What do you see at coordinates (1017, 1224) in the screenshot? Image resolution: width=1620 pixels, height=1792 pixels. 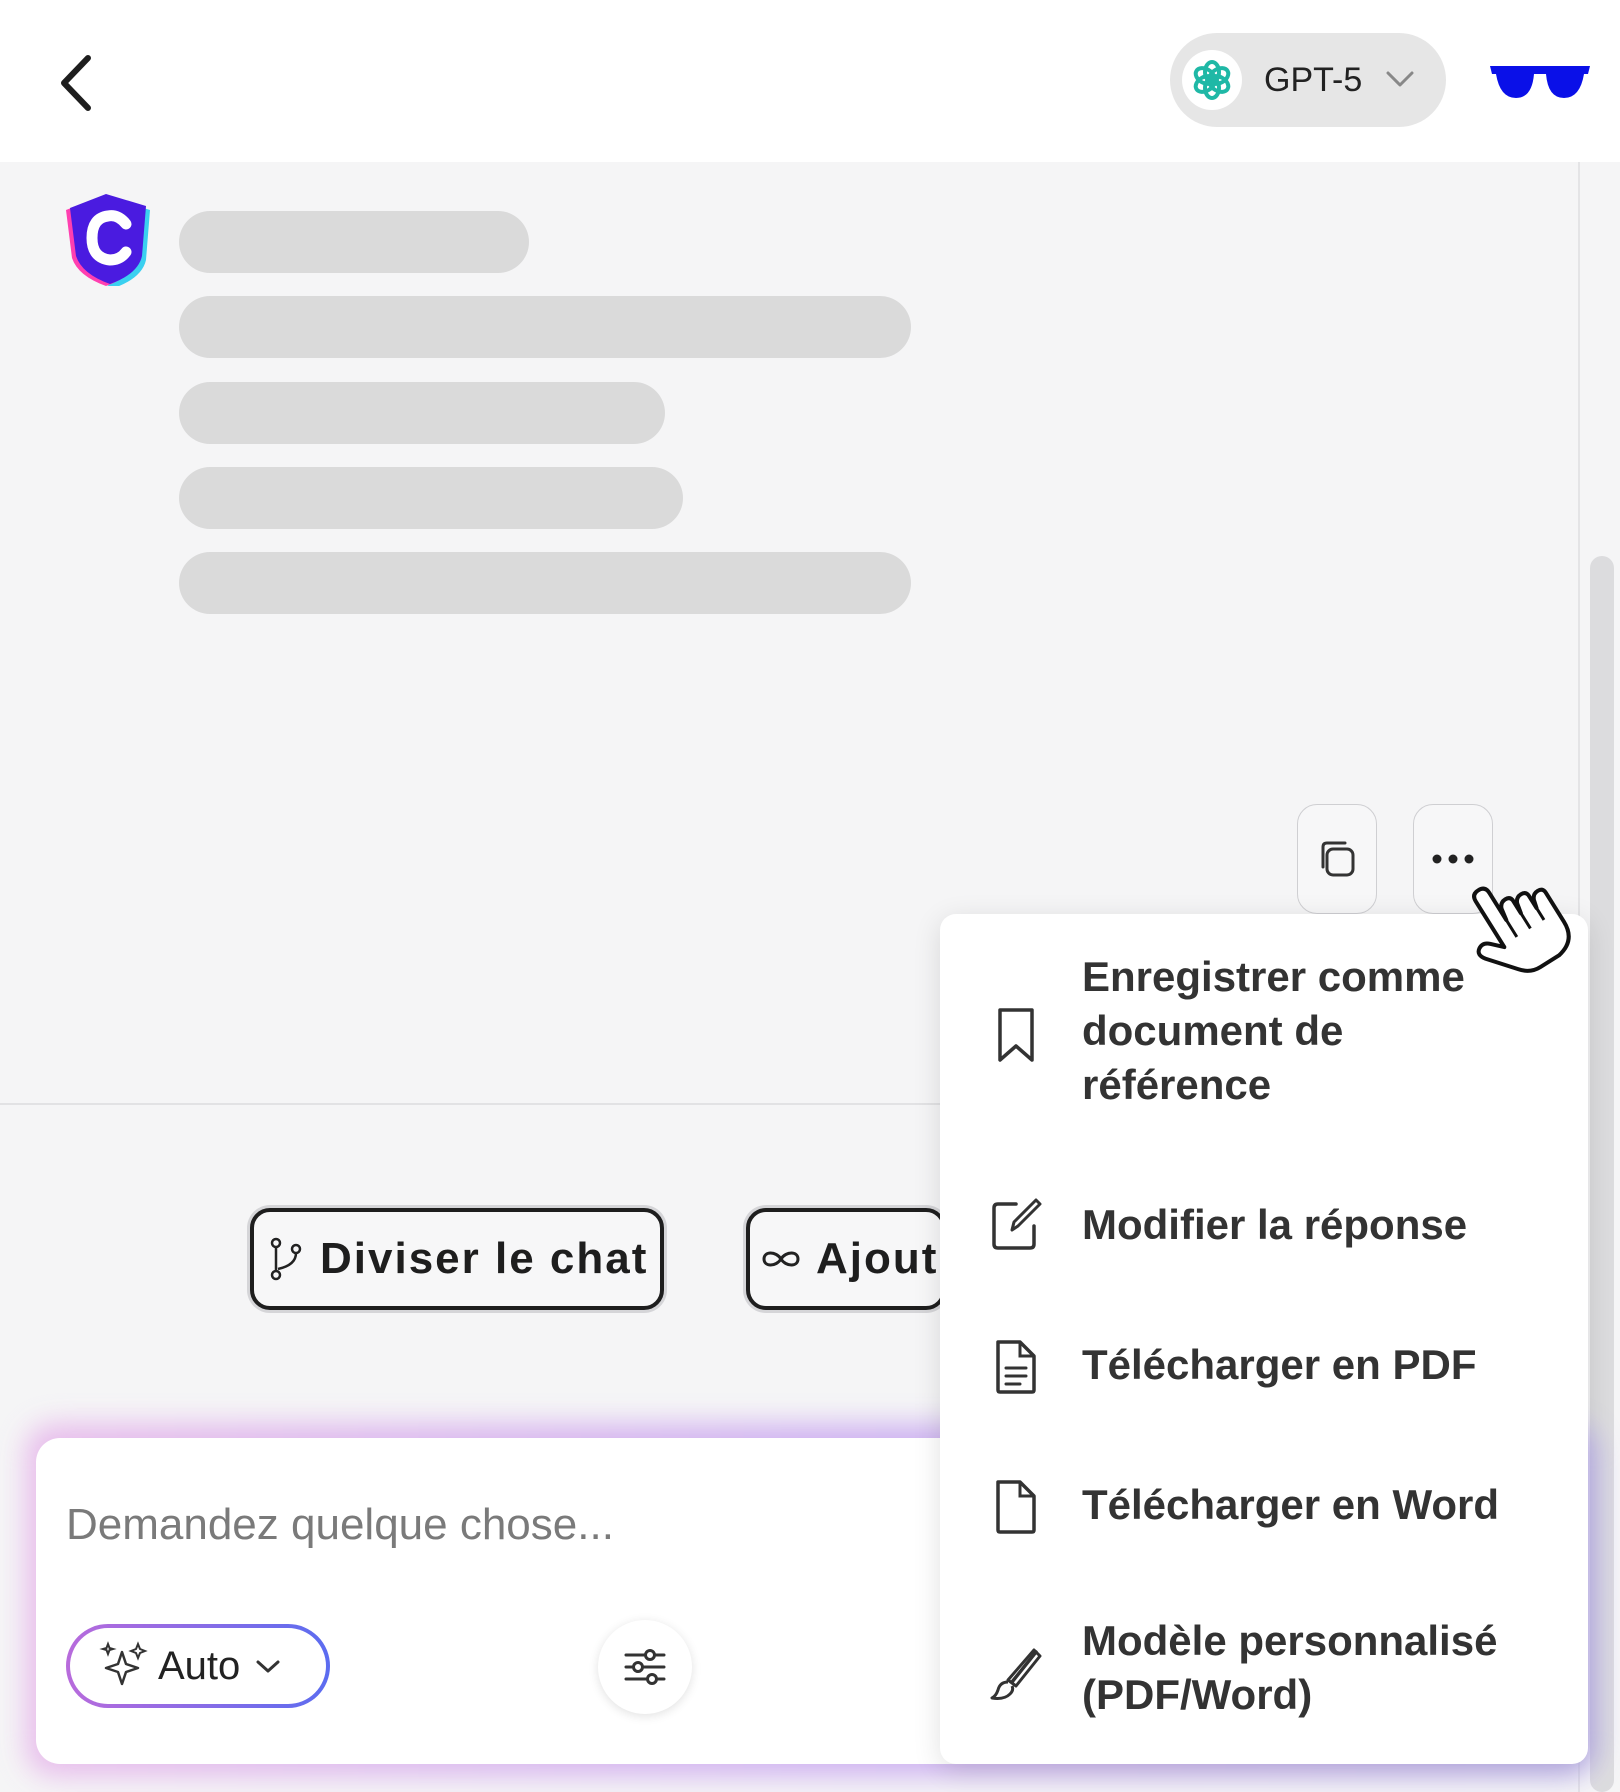 I see `edit-icon` at bounding box center [1017, 1224].